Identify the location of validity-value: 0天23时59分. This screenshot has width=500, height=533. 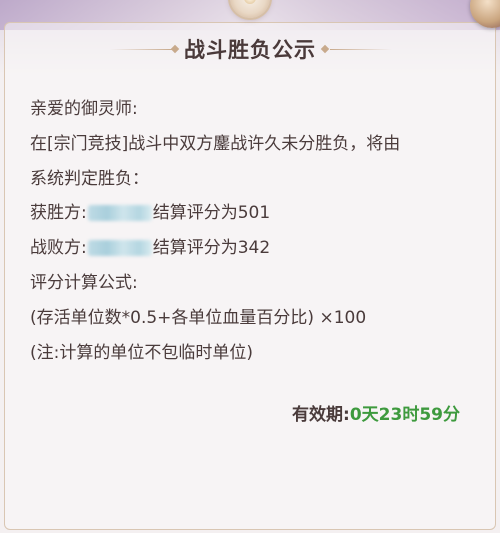
(404, 415).